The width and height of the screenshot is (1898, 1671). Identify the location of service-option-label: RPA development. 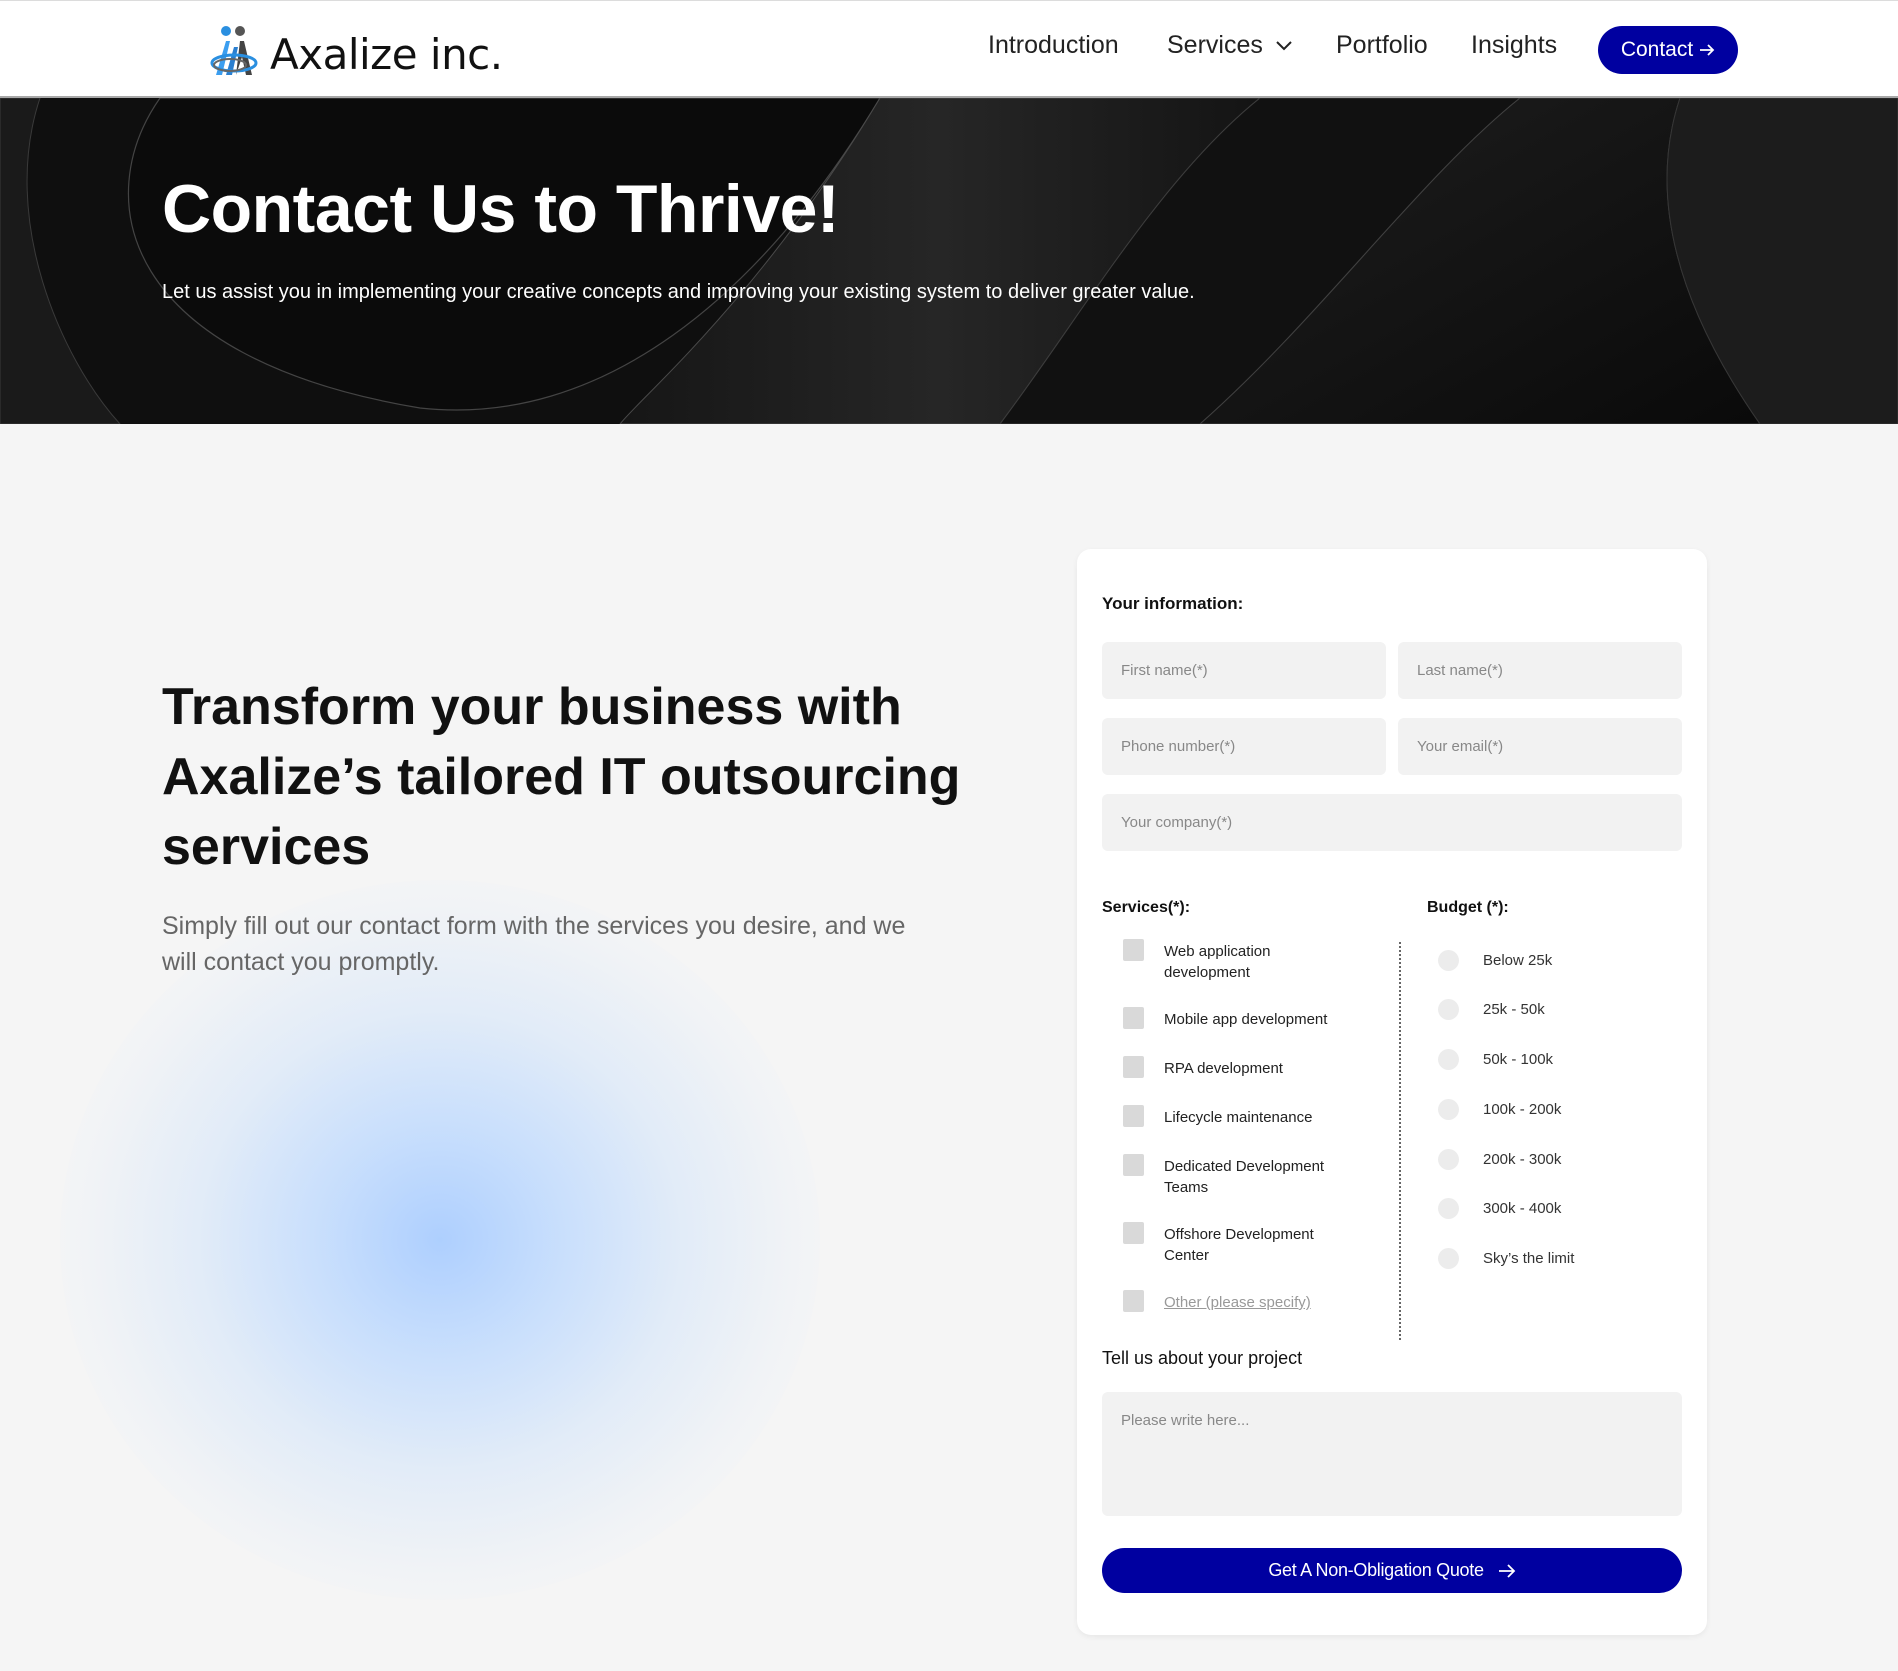
(1223, 1068).